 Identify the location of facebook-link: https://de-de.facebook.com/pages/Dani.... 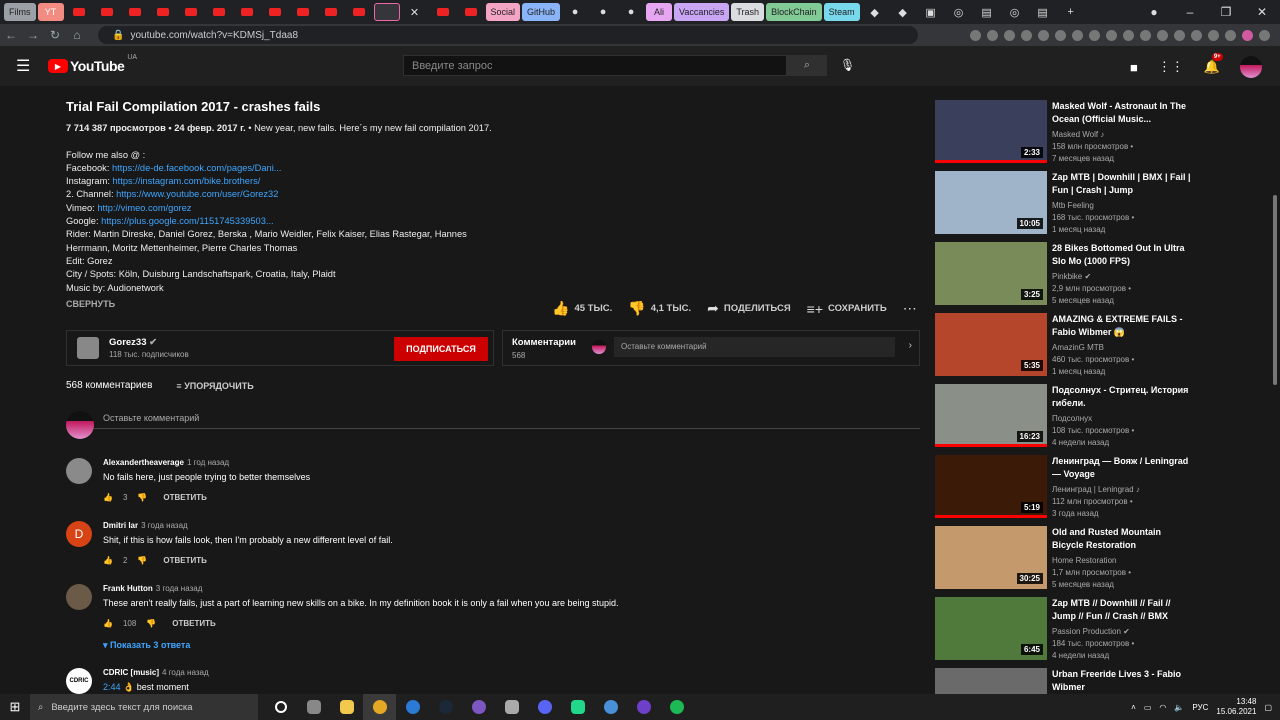
(197, 168).